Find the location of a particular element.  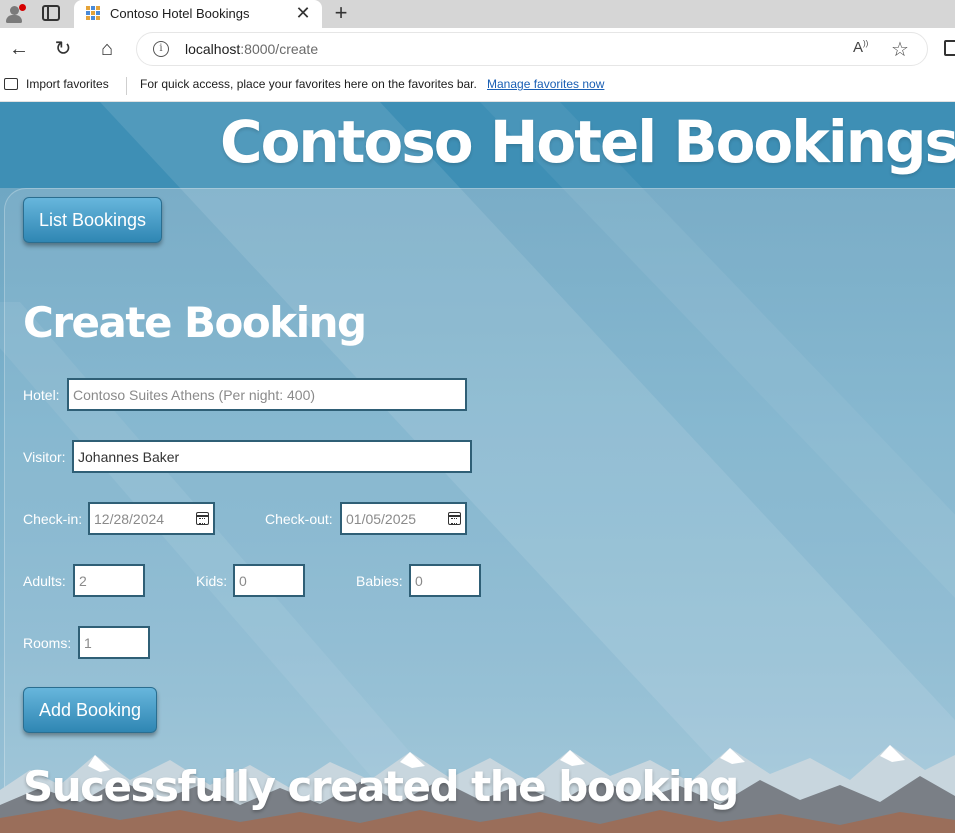

checkin-date-field: 12/28/2024 is located at coordinates (151, 518).